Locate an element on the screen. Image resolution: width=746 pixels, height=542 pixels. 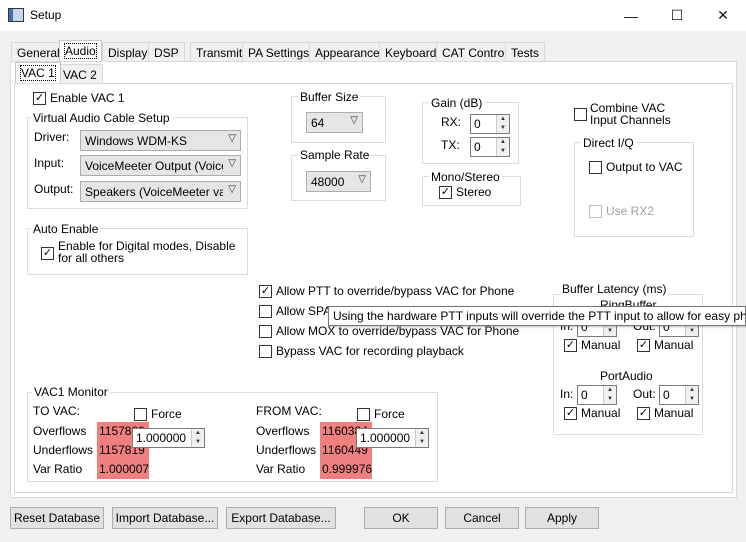
pa-out-manual-label: Manual is located at coordinates (674, 413).